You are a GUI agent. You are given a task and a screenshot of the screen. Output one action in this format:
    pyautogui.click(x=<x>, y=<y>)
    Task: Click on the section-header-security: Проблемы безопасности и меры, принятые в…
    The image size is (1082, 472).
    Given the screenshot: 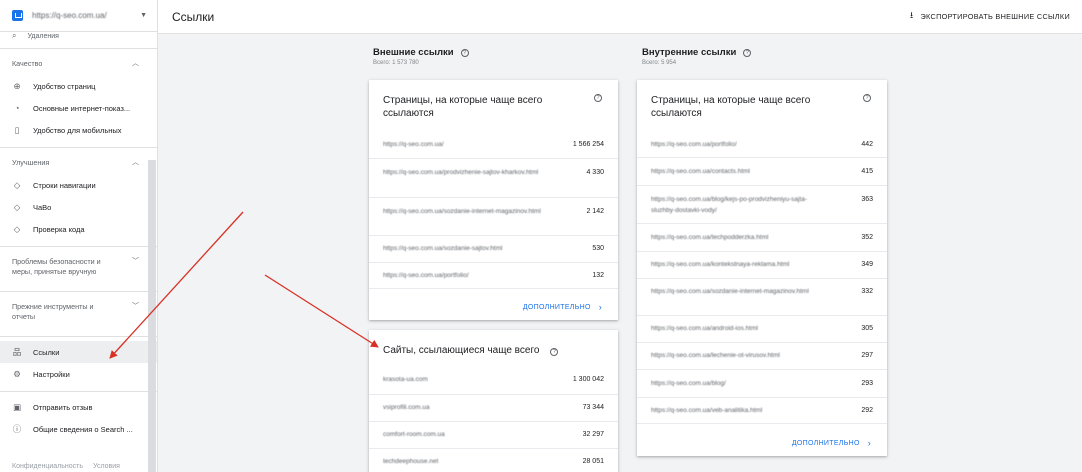 What is the action you would take?
    pyautogui.click(x=78, y=269)
    